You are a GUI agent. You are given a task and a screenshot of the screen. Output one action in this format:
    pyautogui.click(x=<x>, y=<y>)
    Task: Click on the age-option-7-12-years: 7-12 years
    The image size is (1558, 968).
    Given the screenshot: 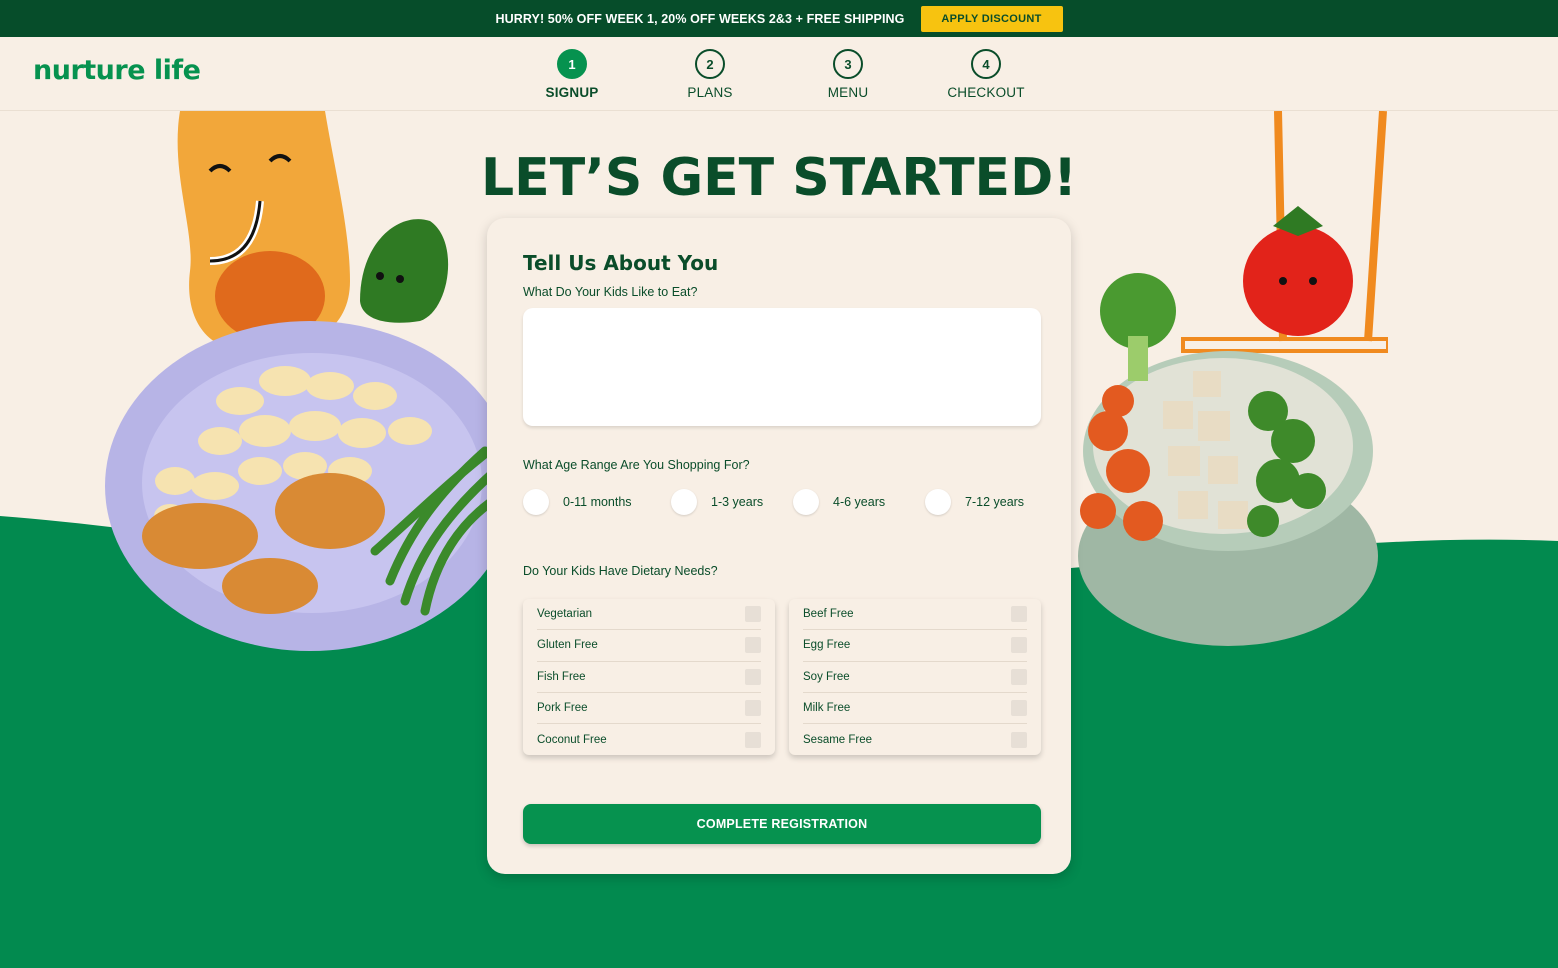 What is the action you would take?
    pyautogui.click(x=974, y=502)
    